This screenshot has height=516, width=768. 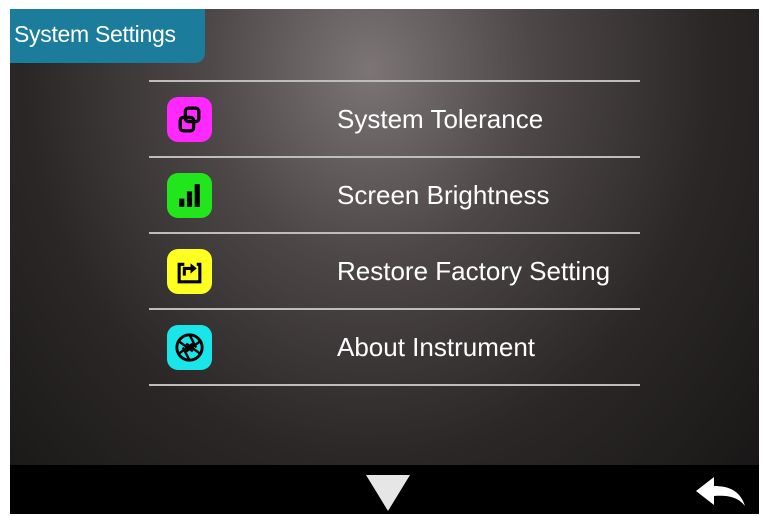 I want to click on aperture-icon, so click(x=189, y=347).